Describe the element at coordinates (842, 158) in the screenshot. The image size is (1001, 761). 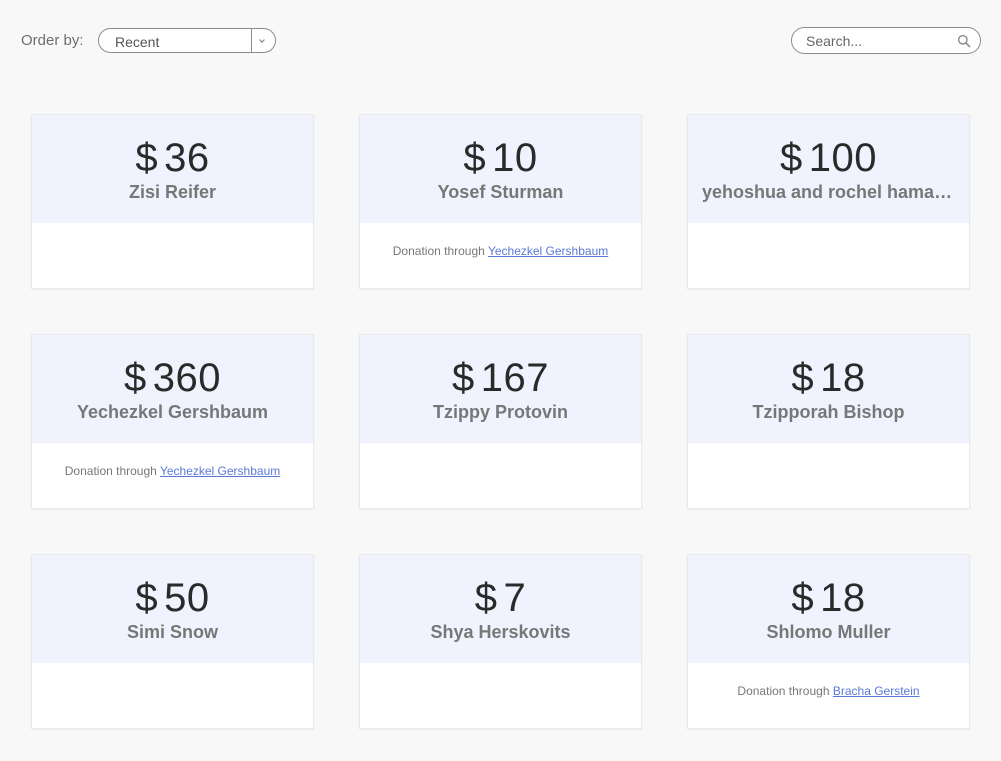
I see `amount-value: 100` at that location.